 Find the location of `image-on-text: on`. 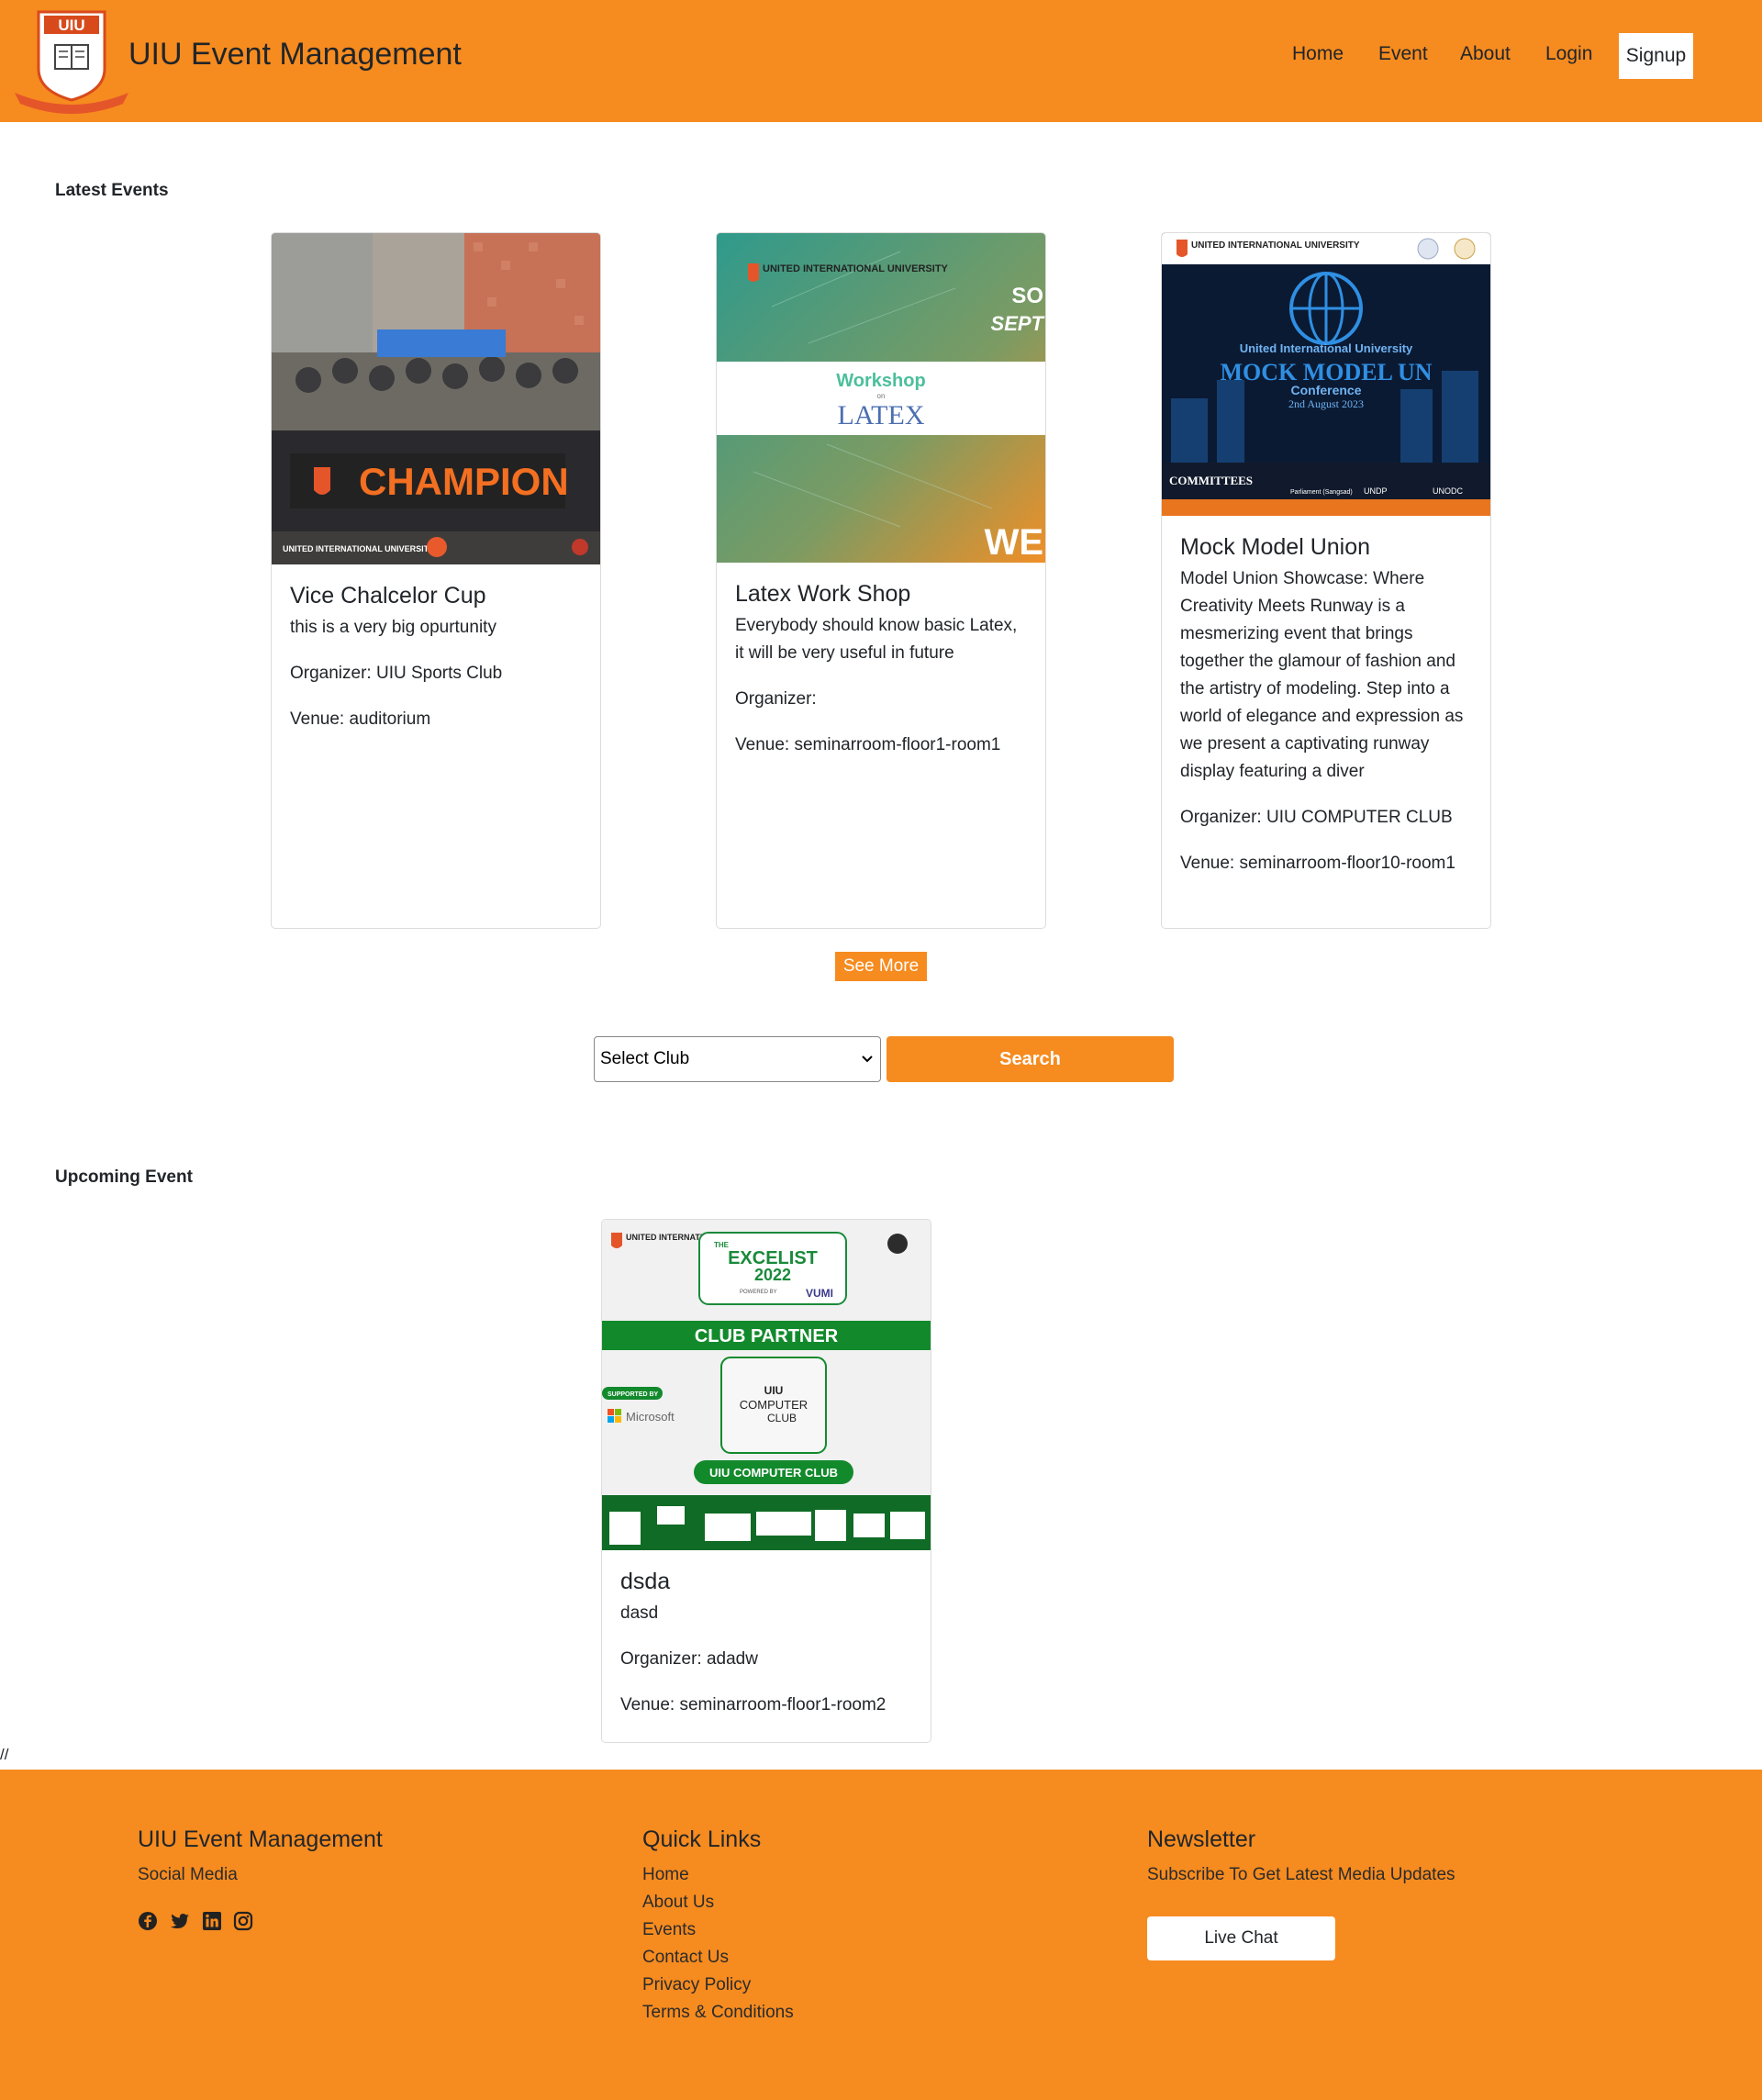

image-on-text: on is located at coordinates (881, 396).